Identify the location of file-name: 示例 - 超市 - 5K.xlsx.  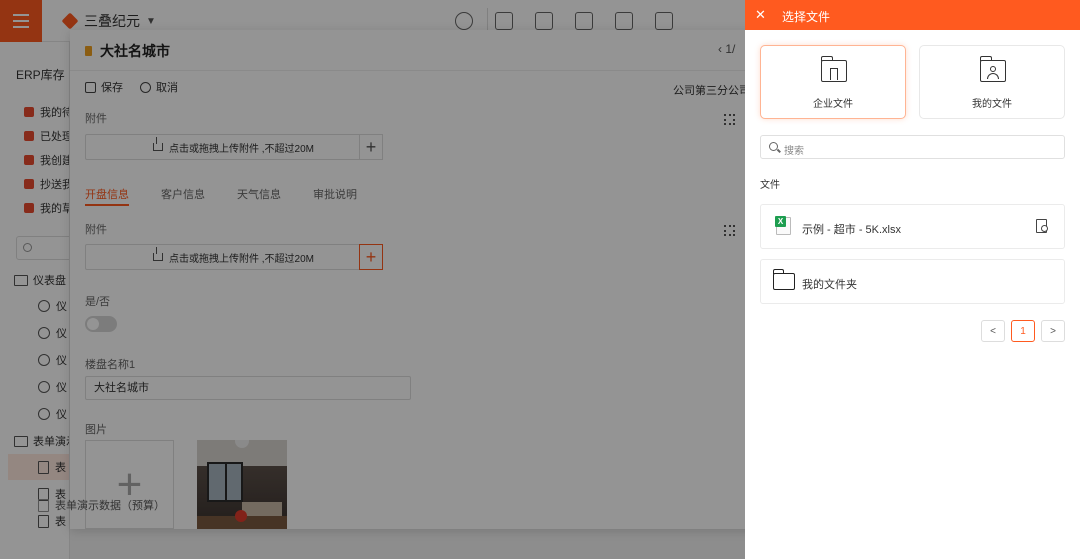
(852, 230).